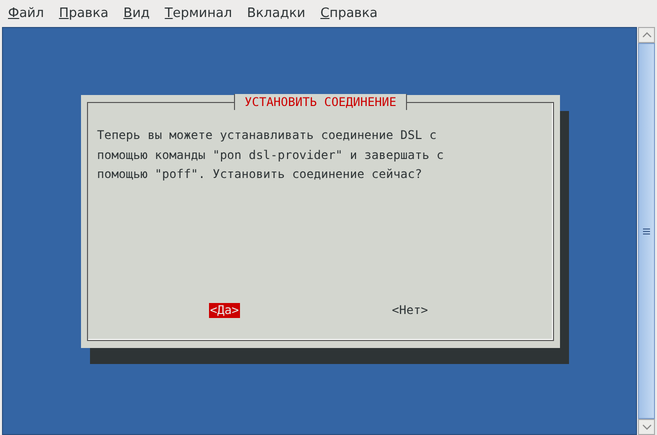  I want to click on message-text: помощью "poff". Установить соединение сейчас?, so click(260, 174).